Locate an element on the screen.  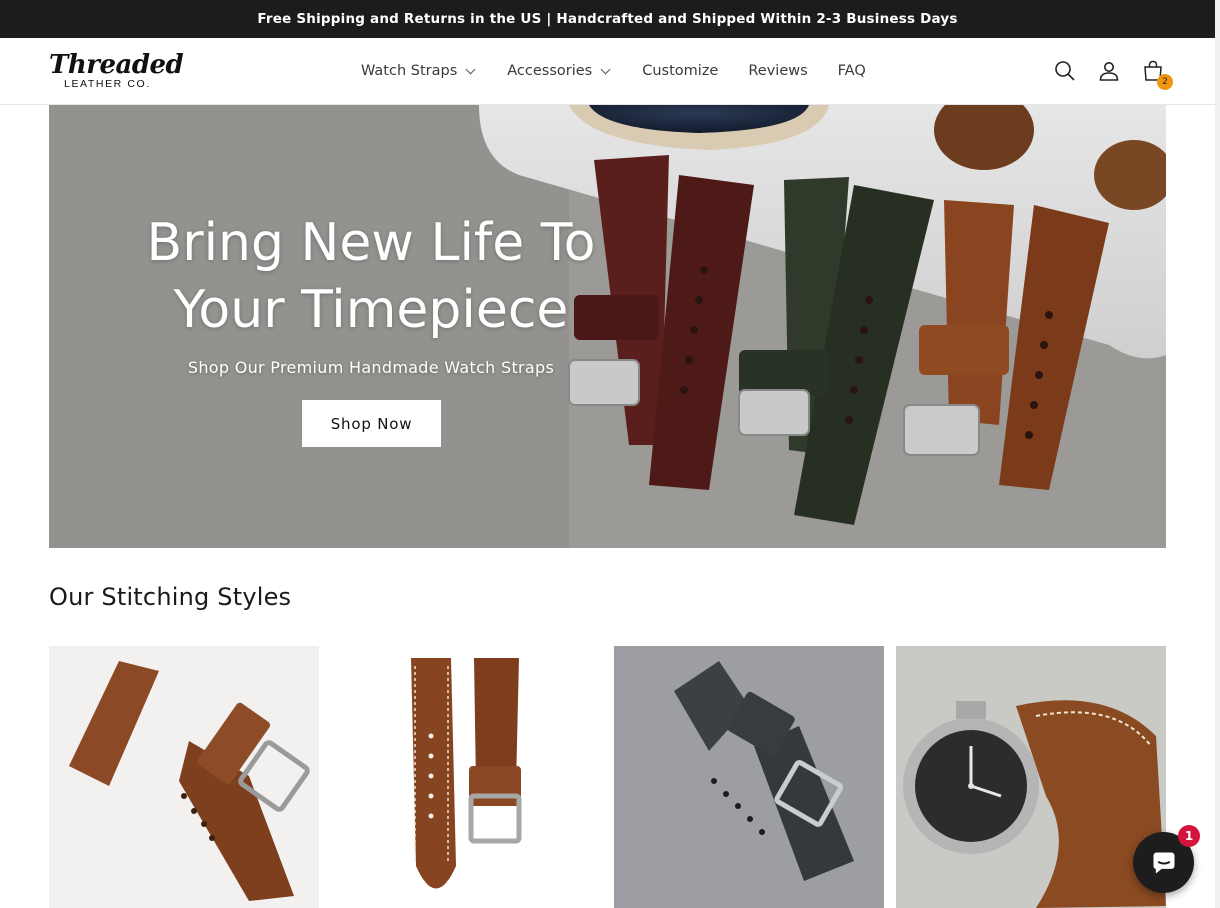
nav-label: Watch Straps is located at coordinates (409, 71).